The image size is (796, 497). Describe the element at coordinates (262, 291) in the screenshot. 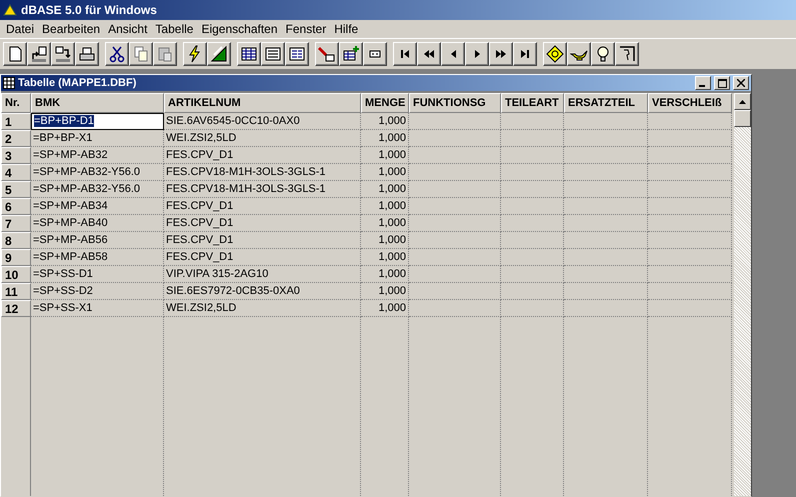

I see `table-cell: SIE.6ES7972-0CB35-0XA0` at that location.